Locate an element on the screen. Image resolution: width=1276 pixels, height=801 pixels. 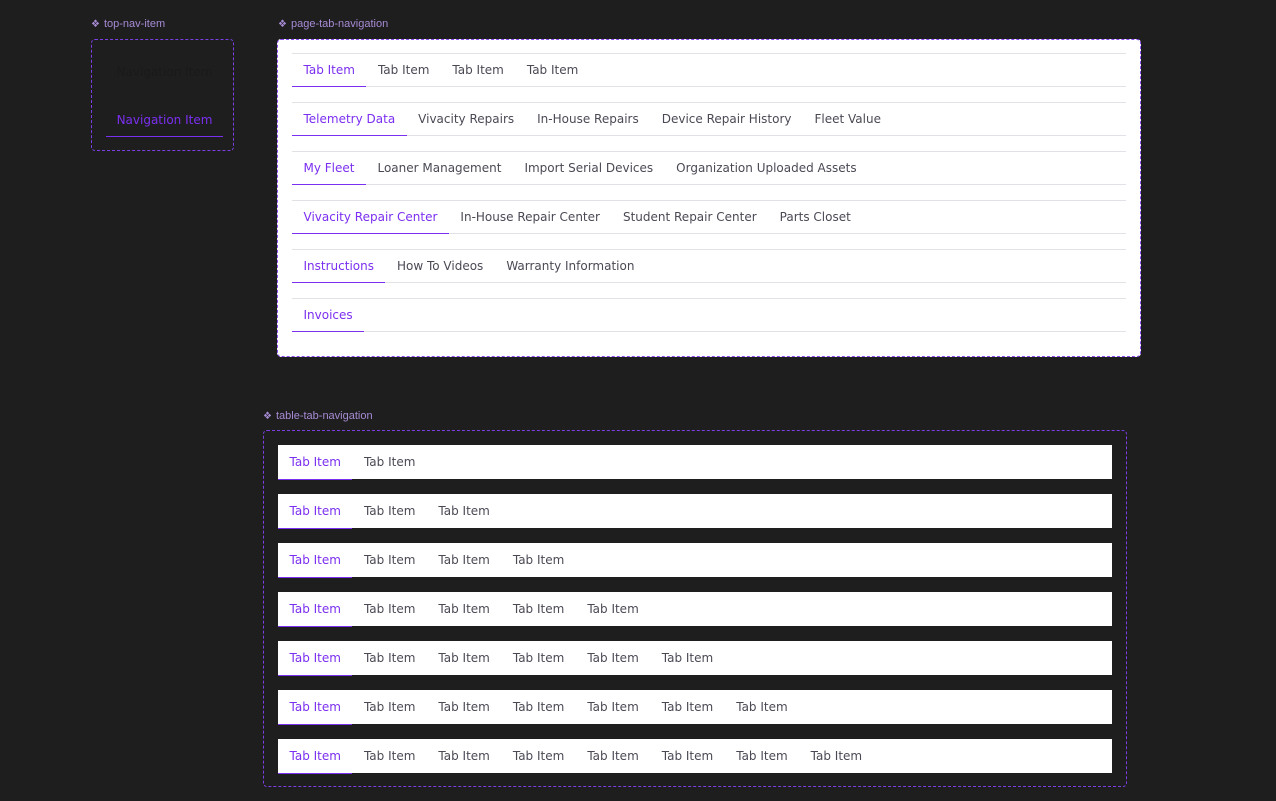
component-label-text: top-nav-item is located at coordinates (134, 24).